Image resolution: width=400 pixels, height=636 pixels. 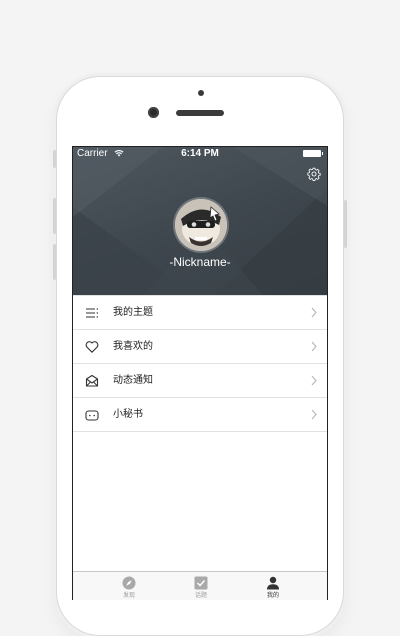 What do you see at coordinates (129, 583) in the screenshot?
I see `compass-icon` at bounding box center [129, 583].